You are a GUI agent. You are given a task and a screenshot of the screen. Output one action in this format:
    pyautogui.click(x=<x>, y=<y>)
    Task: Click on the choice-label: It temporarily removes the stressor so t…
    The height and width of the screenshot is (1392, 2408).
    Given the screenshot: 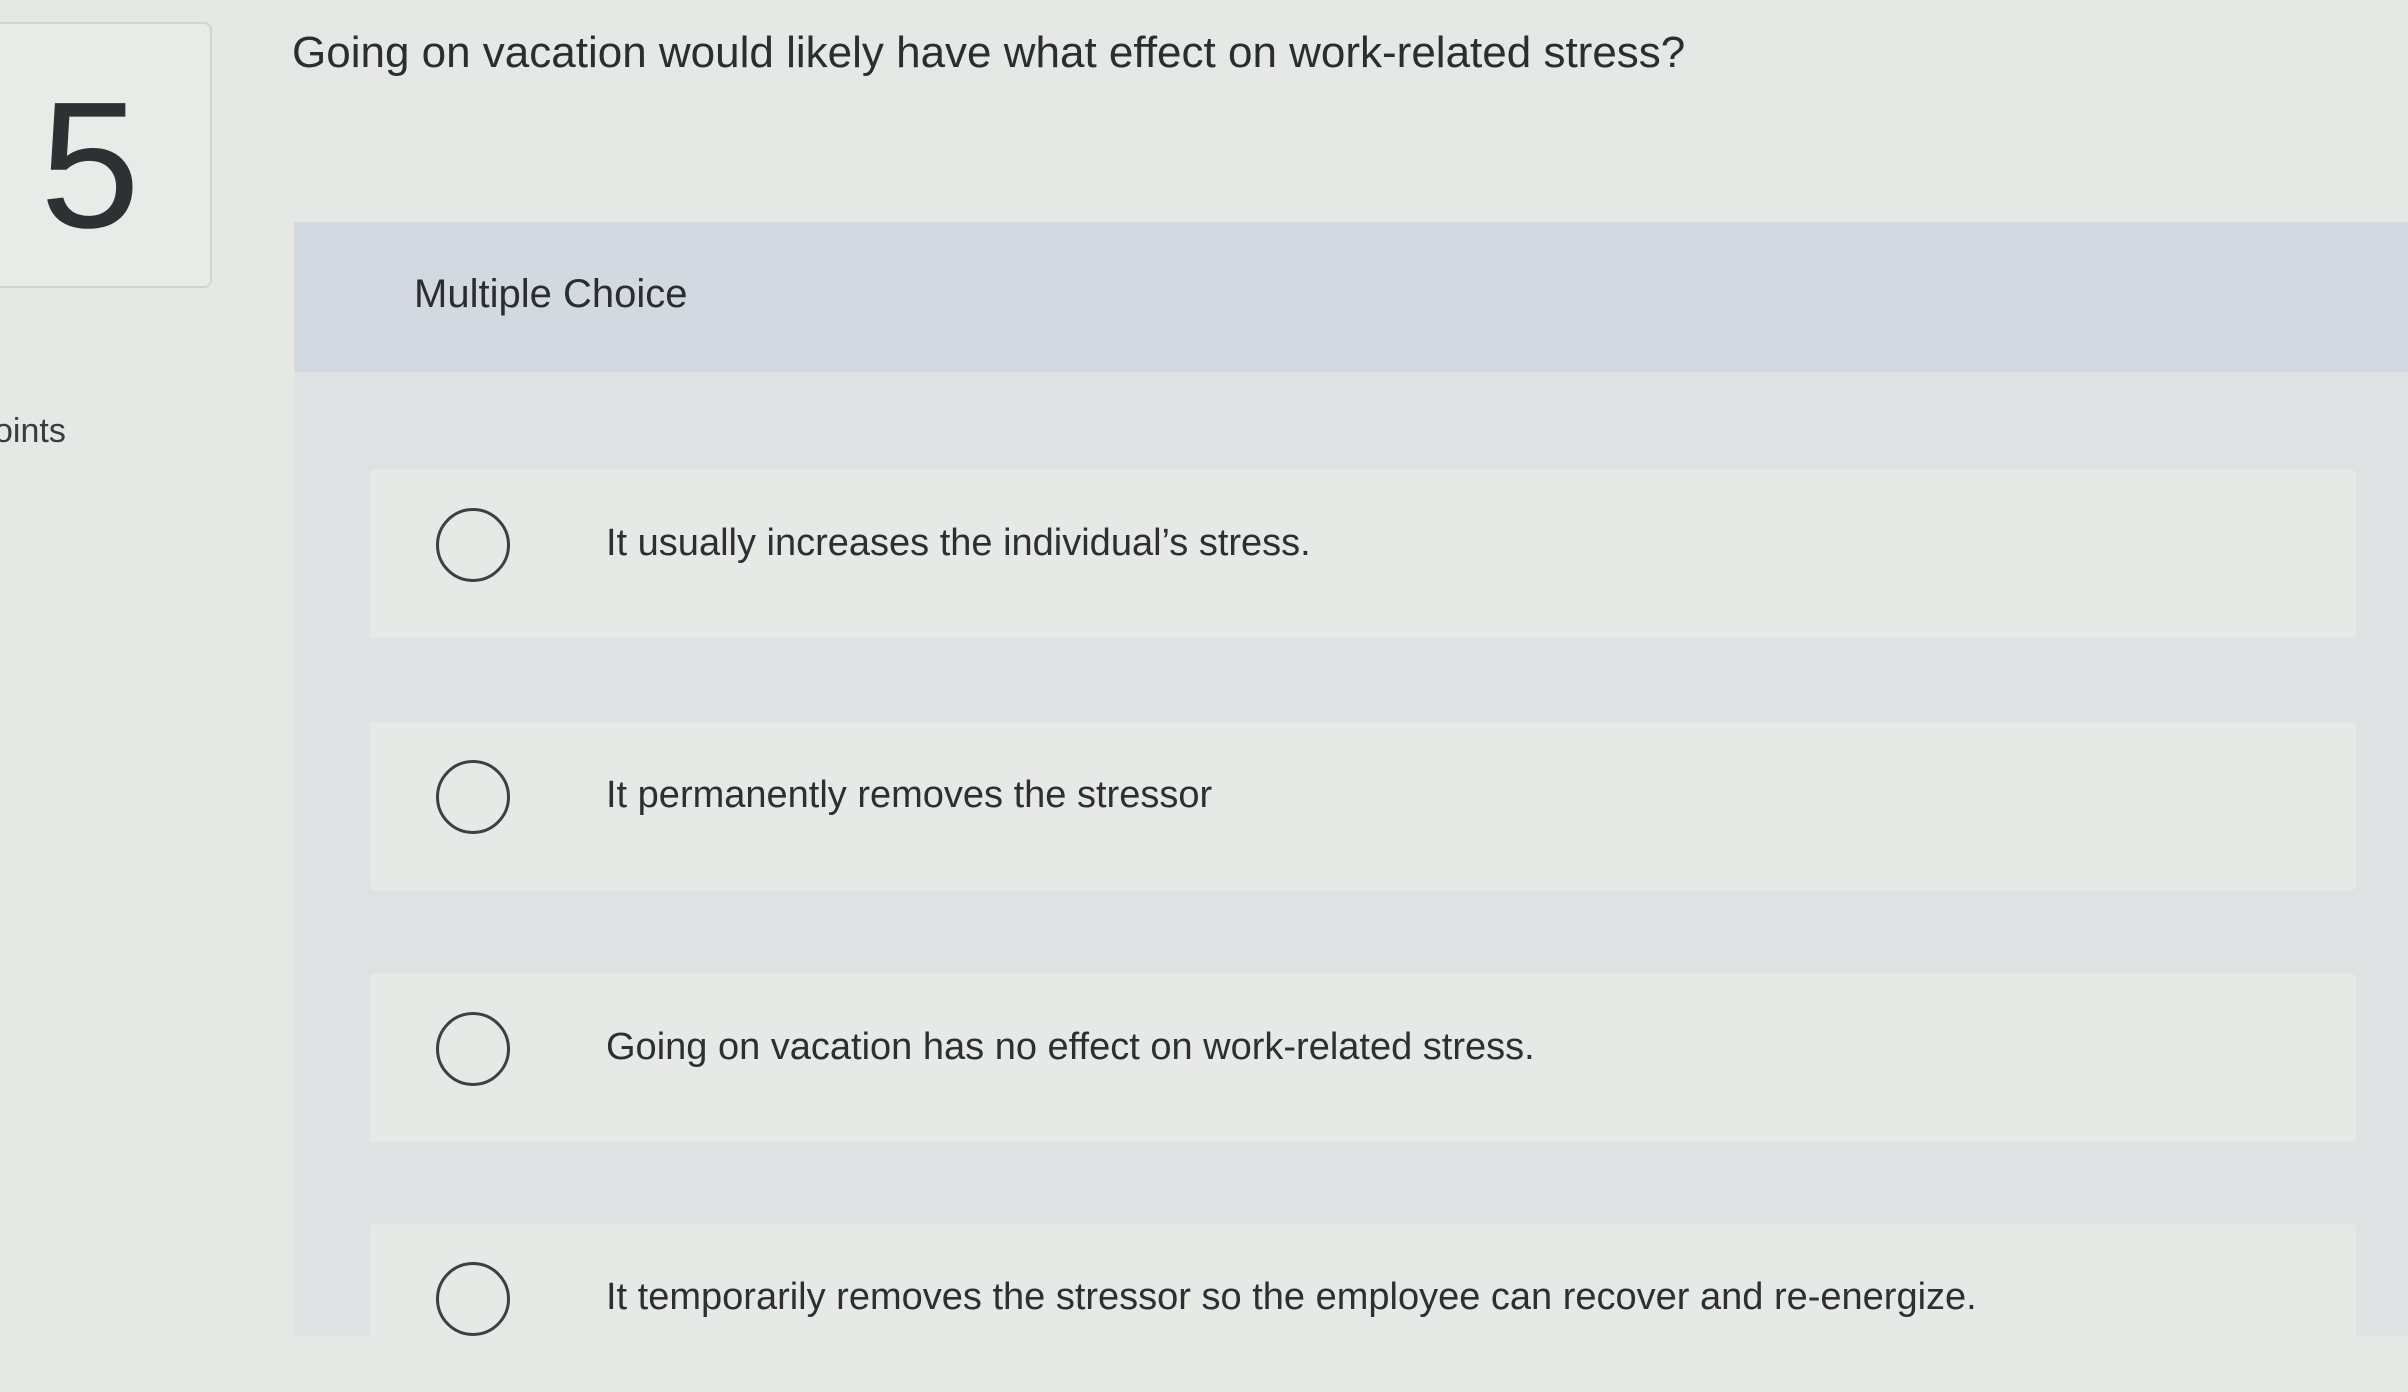 What is the action you would take?
    pyautogui.click(x=1291, y=1297)
    